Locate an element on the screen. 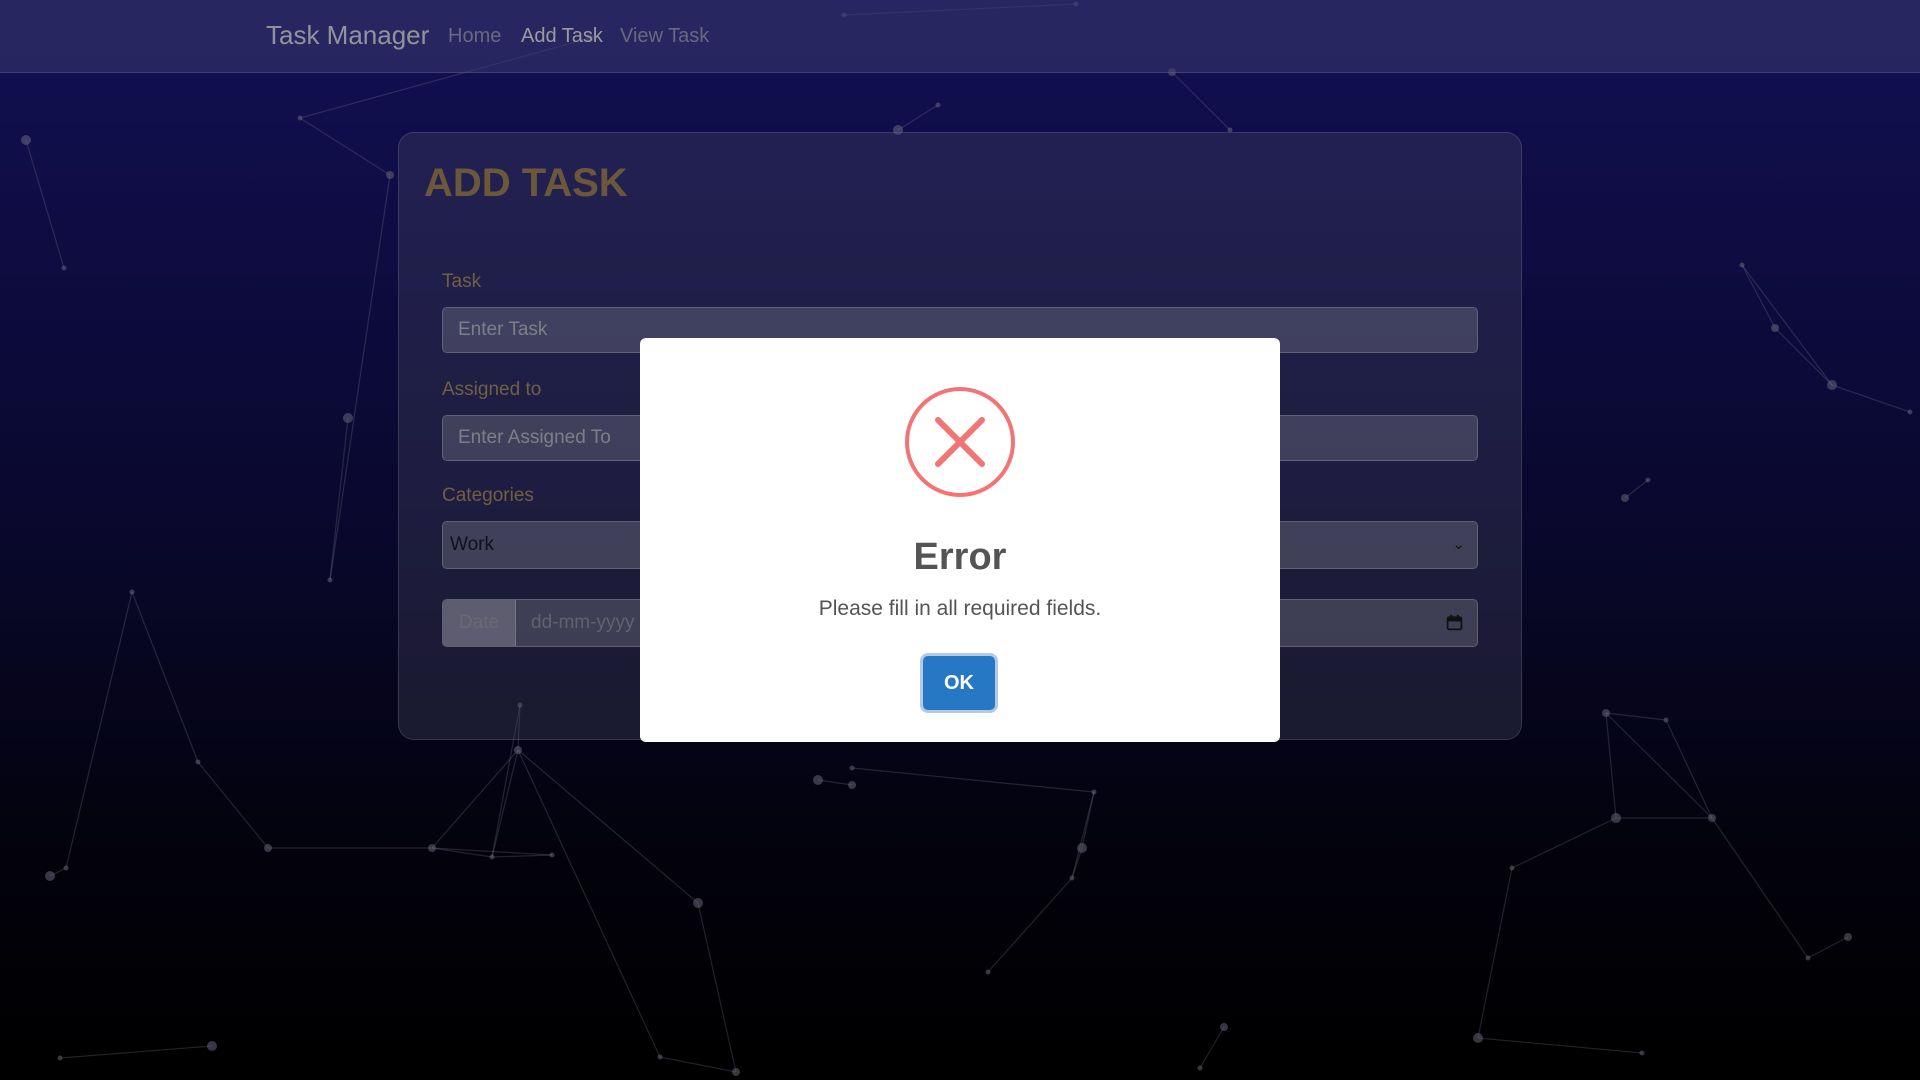  dialog-title: Error is located at coordinates (960, 557).